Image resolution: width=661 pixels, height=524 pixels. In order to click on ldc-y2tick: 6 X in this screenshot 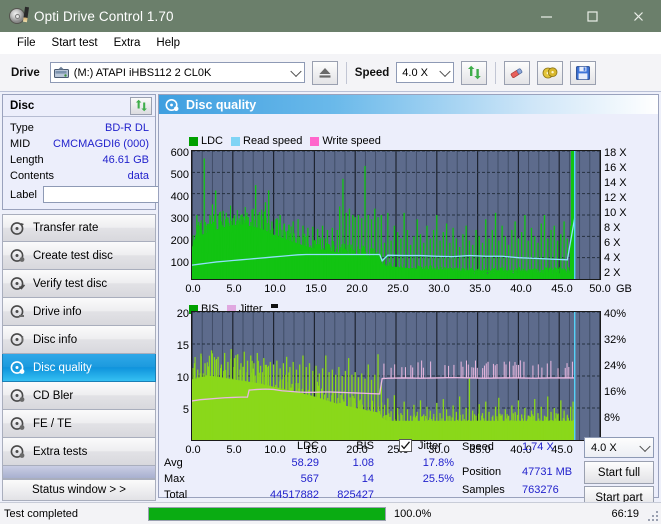, I will do `click(612, 243)`.